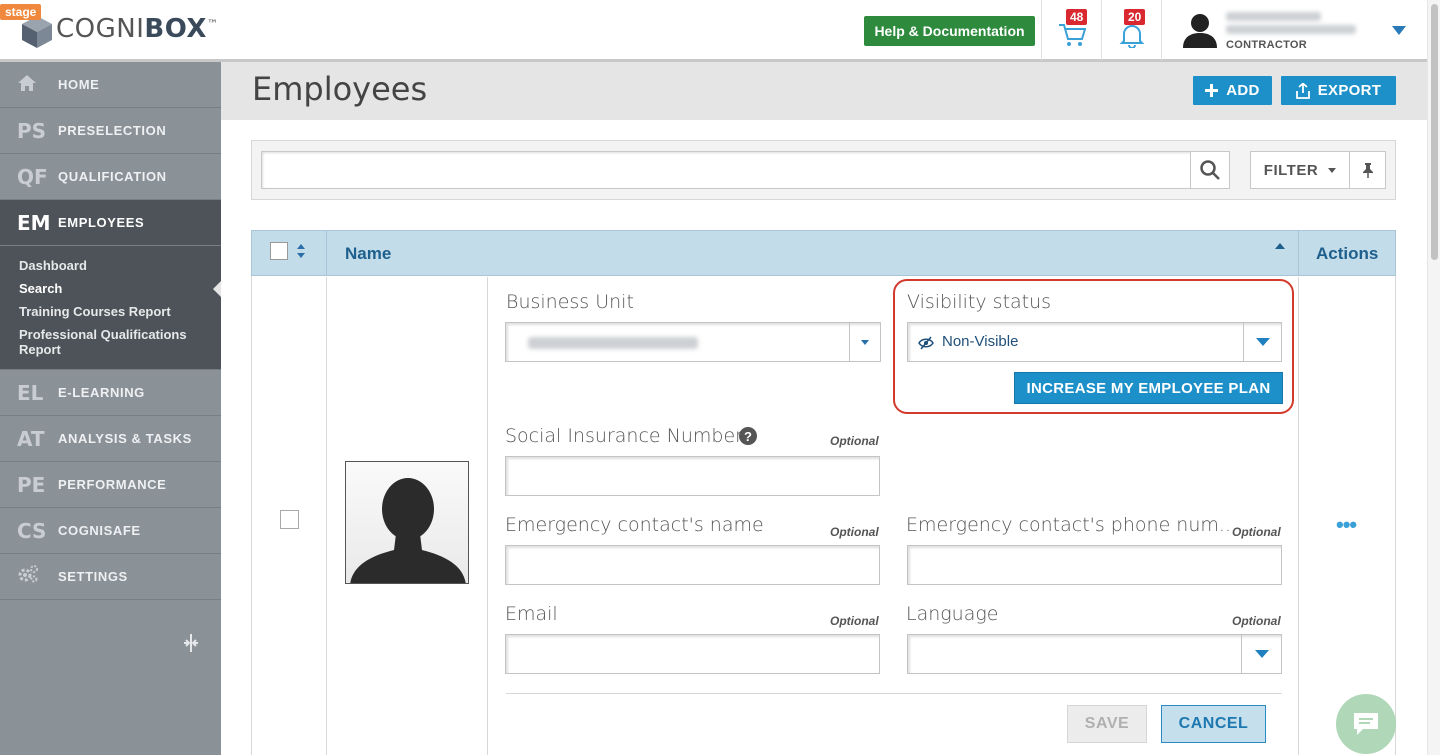 This screenshot has height=755, width=1440. I want to click on chat-icon, so click(1366, 724).